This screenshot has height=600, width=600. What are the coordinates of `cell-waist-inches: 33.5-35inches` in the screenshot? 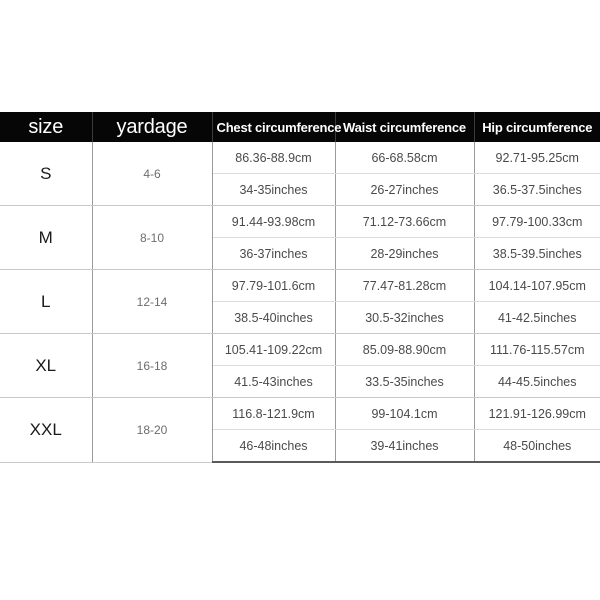 It's located at (405, 381).